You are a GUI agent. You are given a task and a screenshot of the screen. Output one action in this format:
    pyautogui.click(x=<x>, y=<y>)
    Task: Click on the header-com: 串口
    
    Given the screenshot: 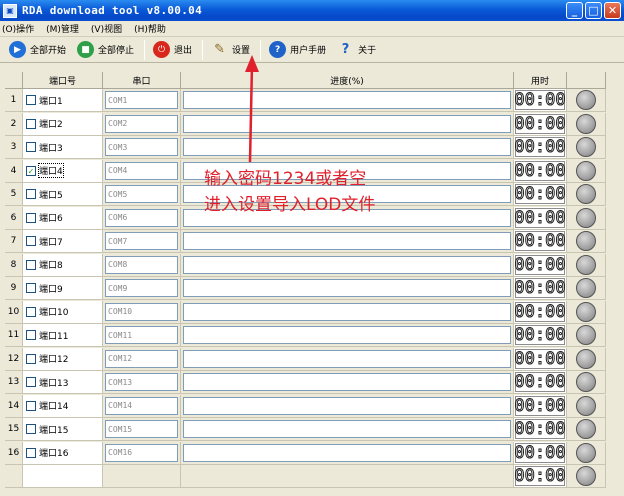 What is the action you would take?
    pyautogui.click(x=142, y=80)
    